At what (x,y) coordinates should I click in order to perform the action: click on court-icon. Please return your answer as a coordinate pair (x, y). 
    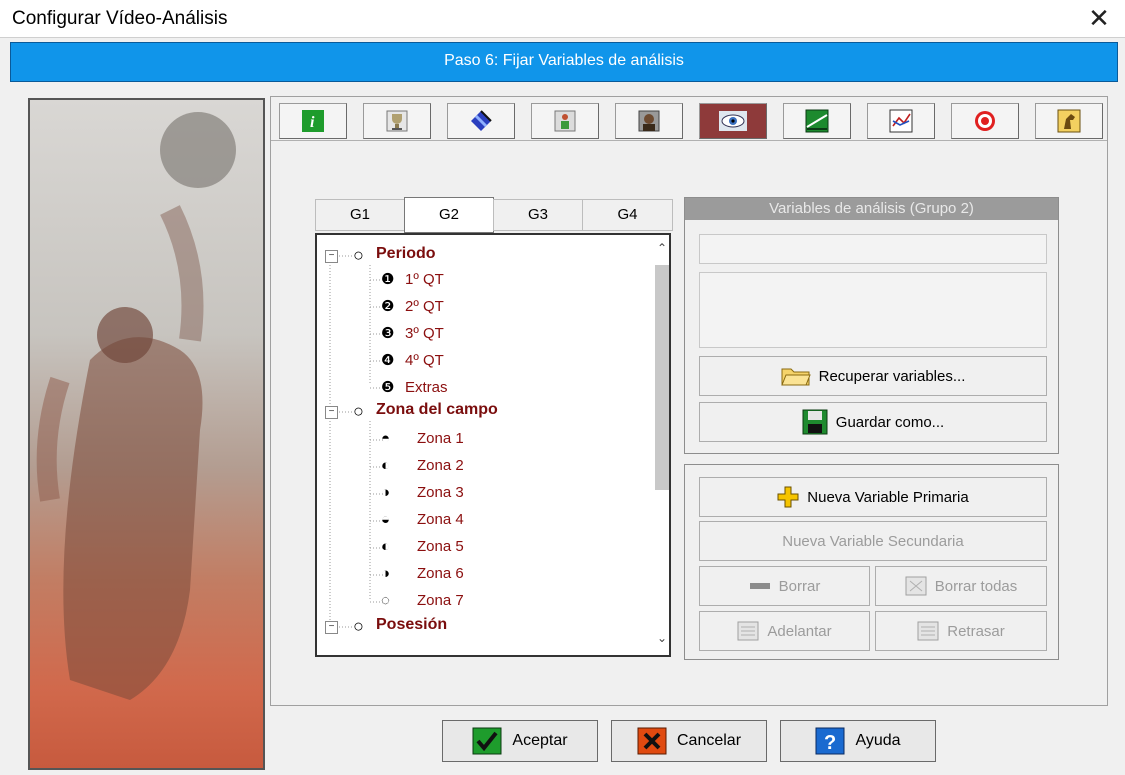
    Looking at the image, I should click on (481, 120).